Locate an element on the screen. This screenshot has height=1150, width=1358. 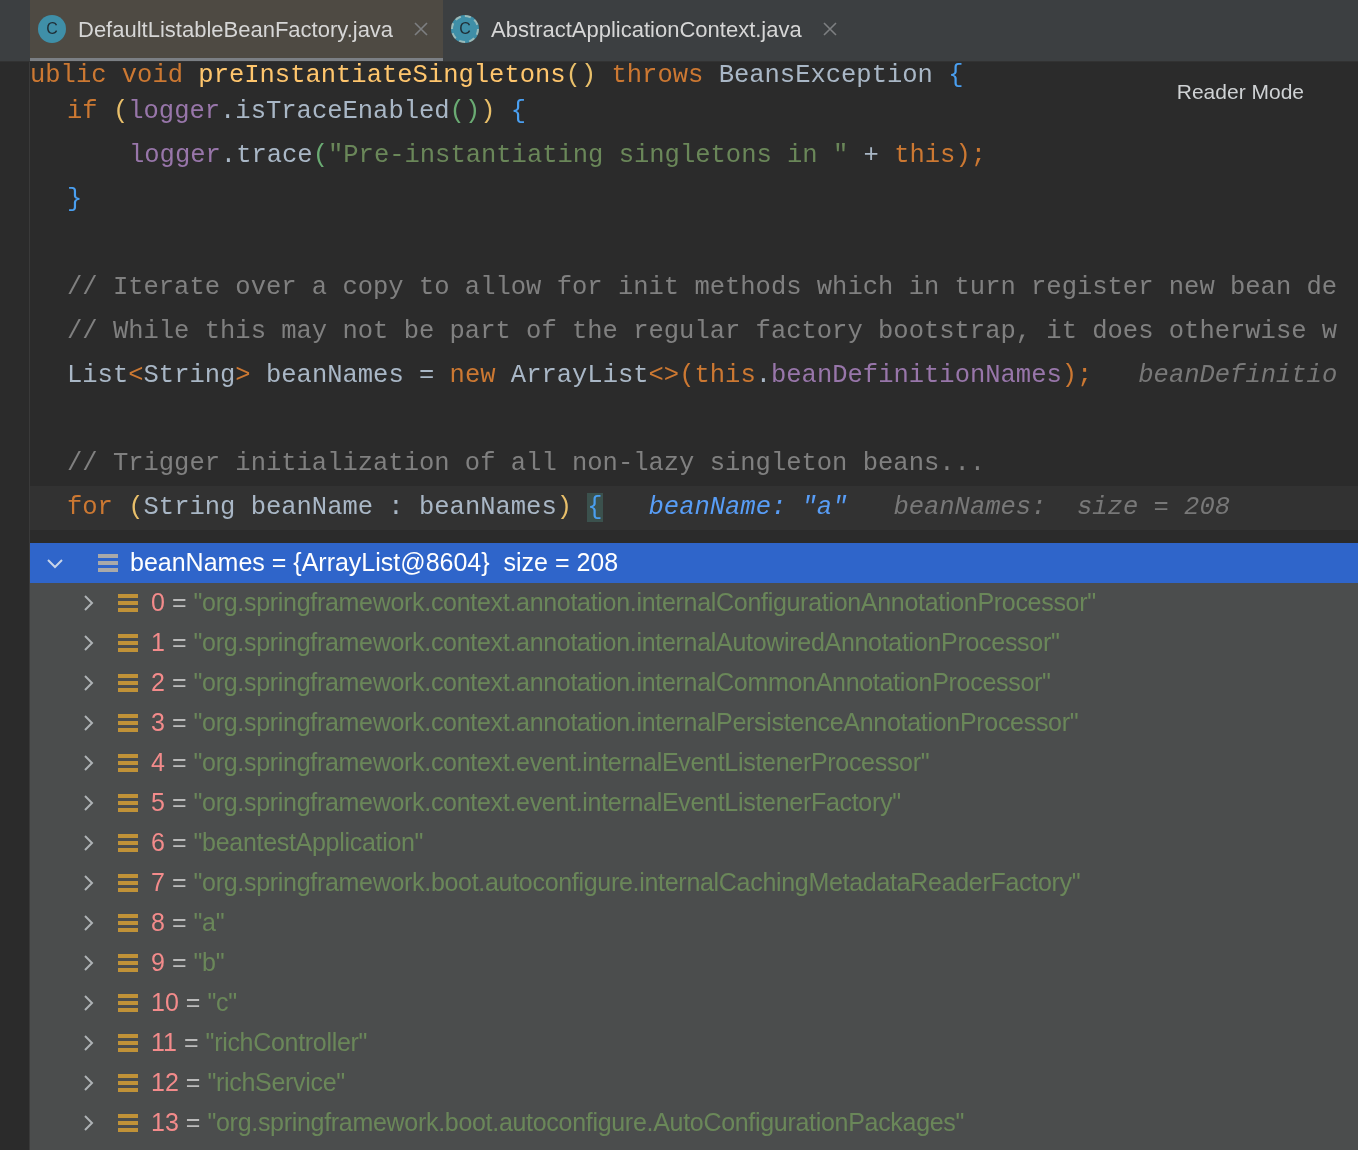
tree-row: 0 = "org.springframework.context.annotation.internalConfigurationAnnotationProcessor" is located at coordinates (694, 603).